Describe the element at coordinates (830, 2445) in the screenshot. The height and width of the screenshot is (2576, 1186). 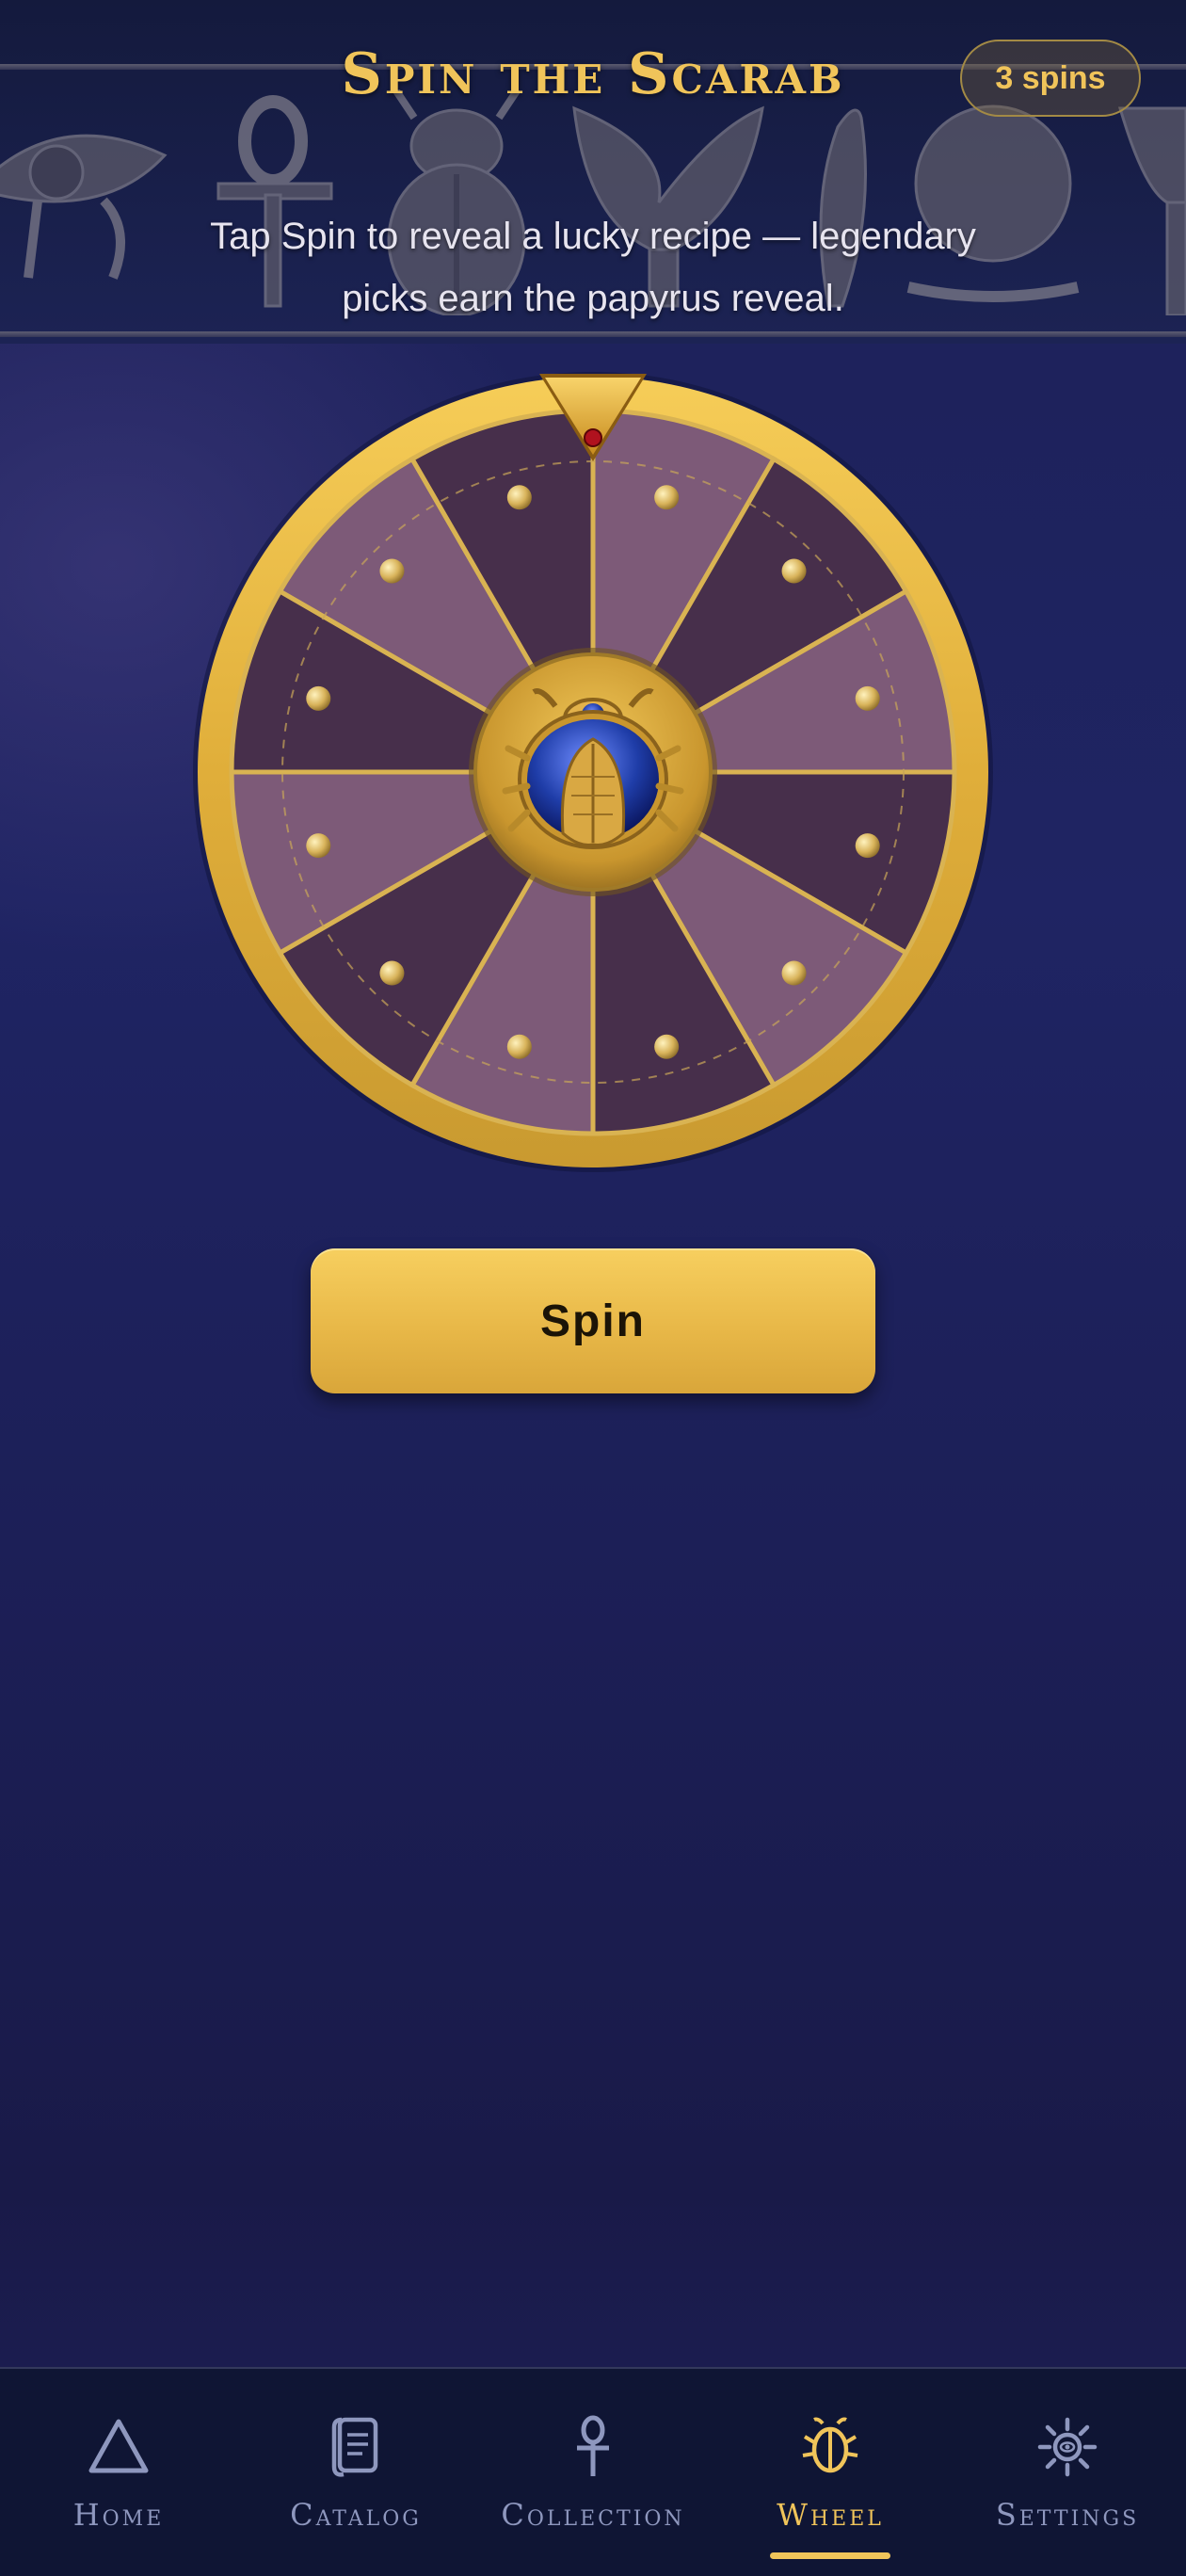
I see `scarab-icon` at that location.